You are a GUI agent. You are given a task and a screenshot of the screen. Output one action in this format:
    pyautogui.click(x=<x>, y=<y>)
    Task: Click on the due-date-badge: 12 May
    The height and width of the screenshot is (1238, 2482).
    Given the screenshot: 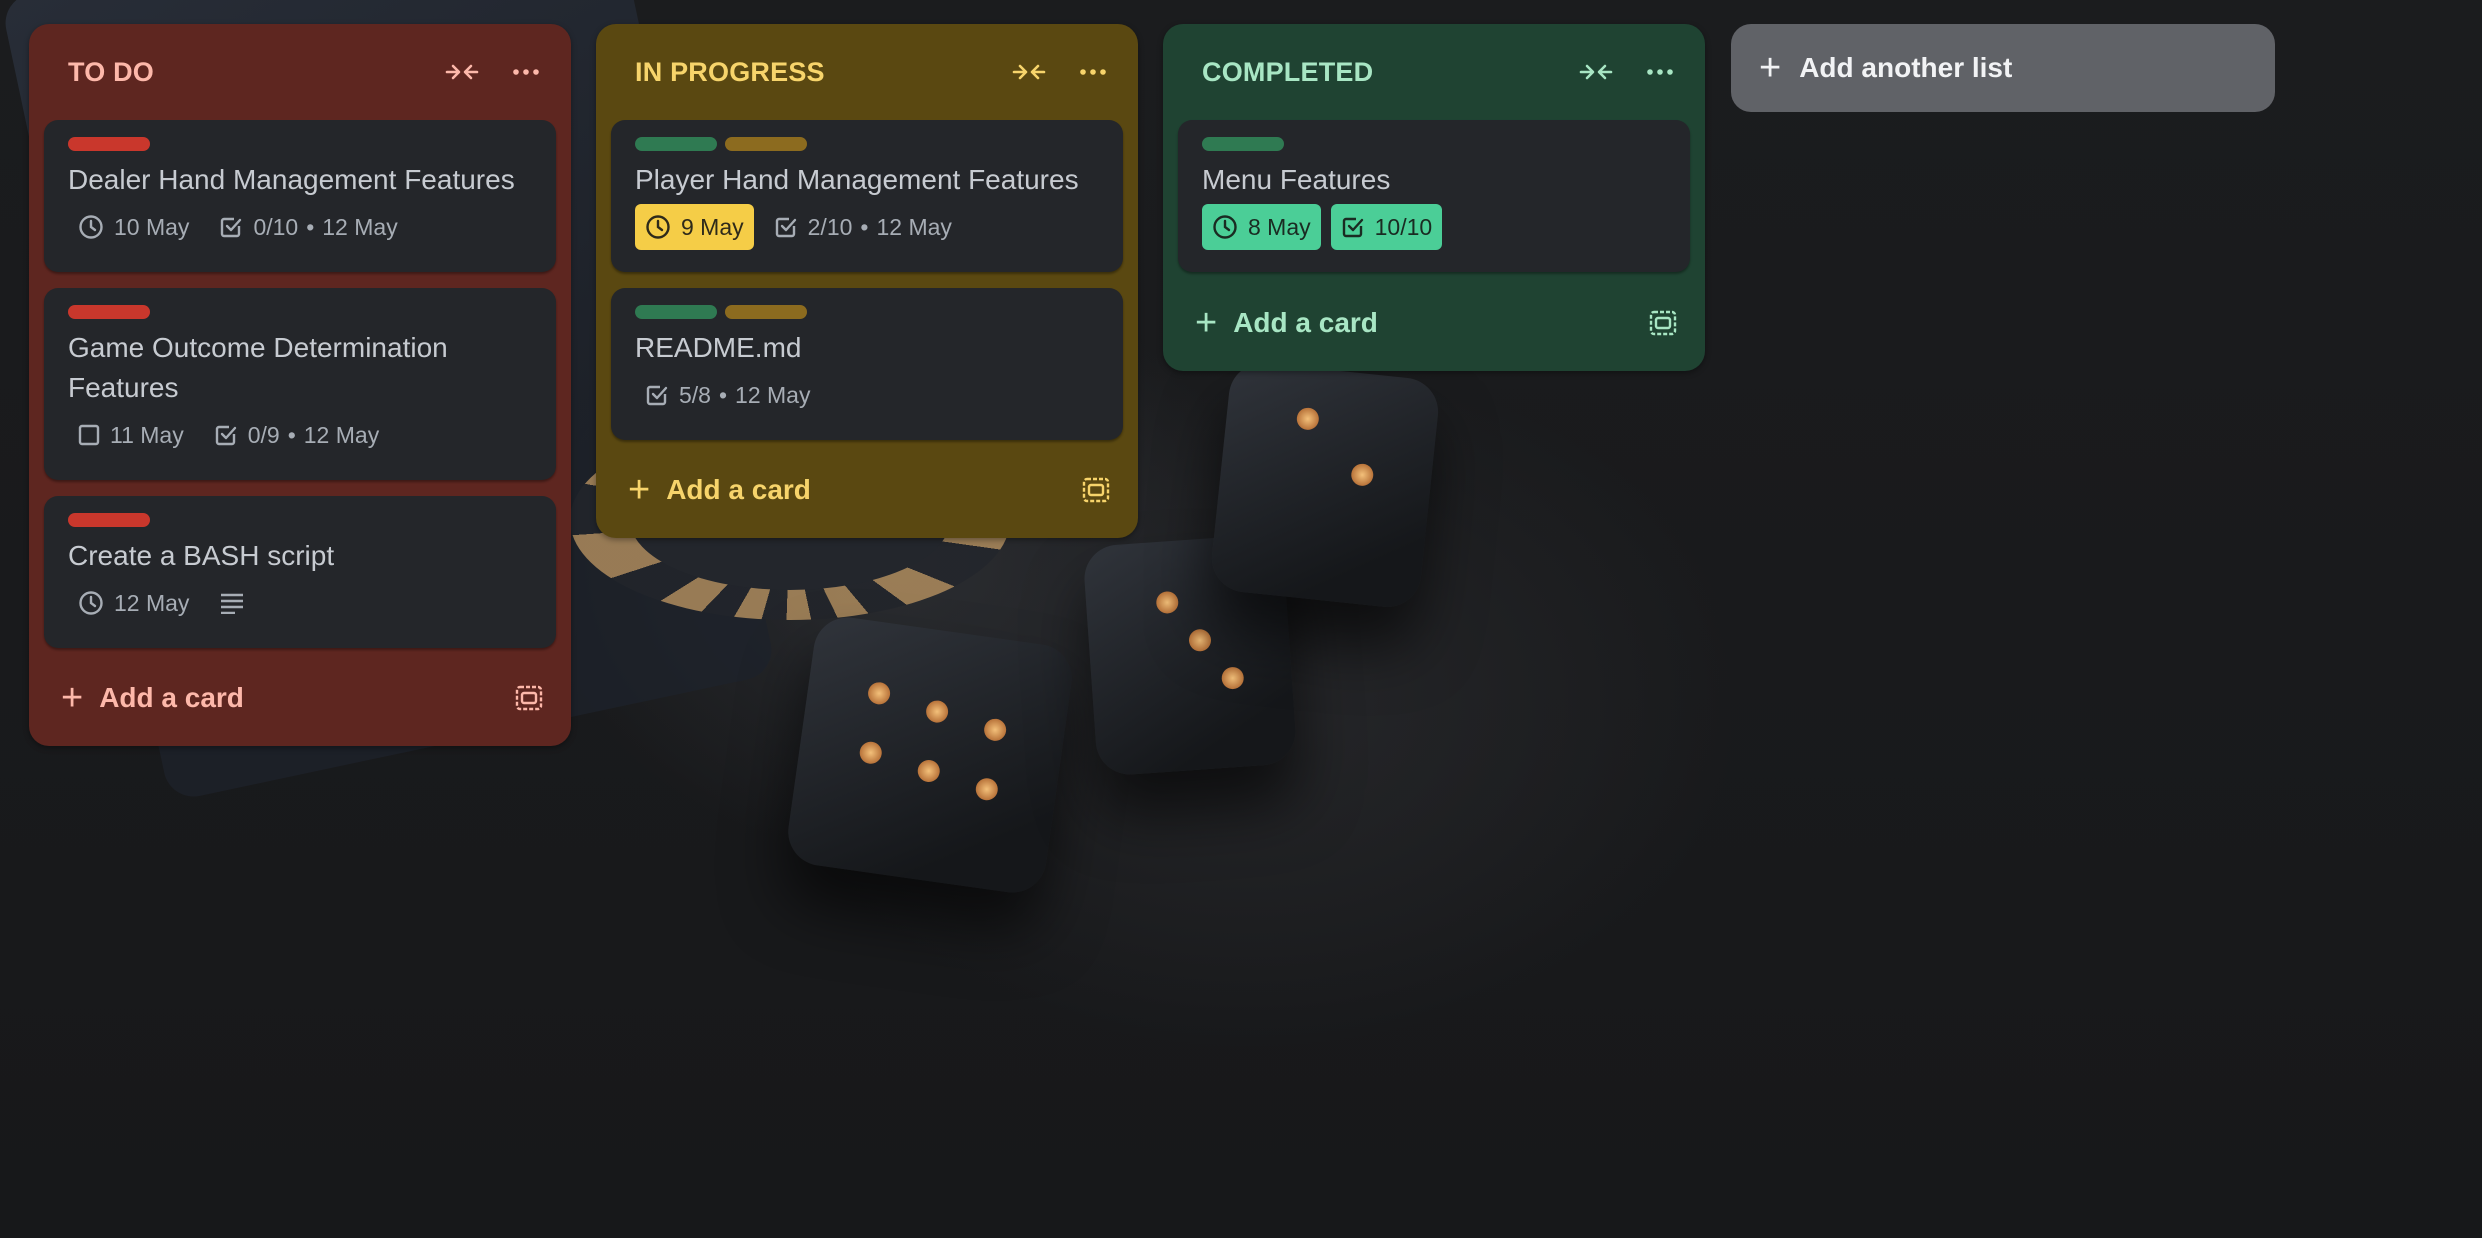 What is the action you would take?
    pyautogui.click(x=133, y=603)
    